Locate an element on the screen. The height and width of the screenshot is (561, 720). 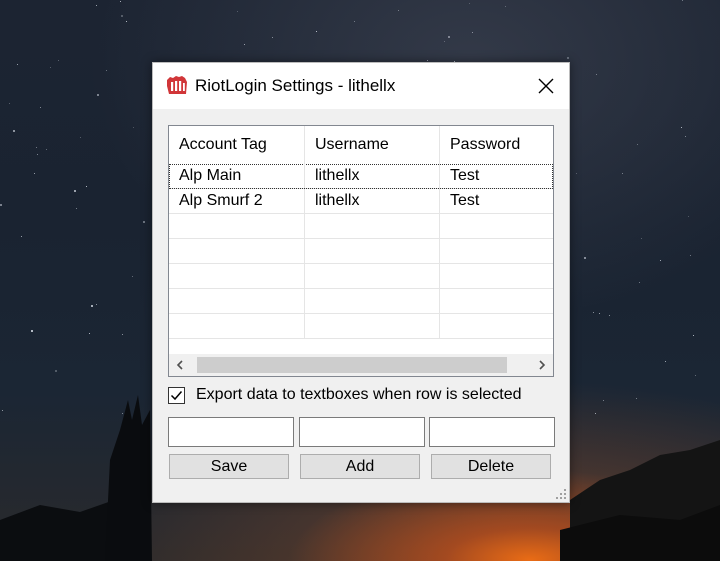
export-checkbox is located at coordinates (176, 395).